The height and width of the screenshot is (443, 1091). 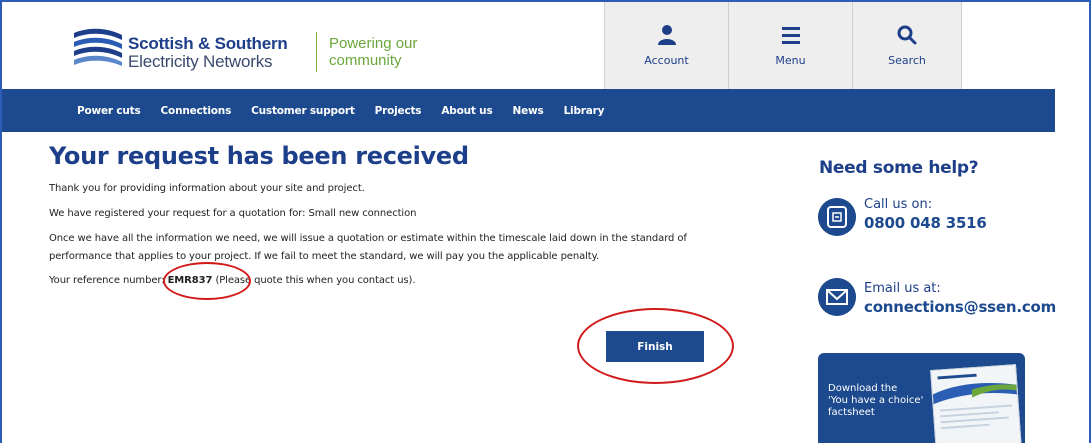 What do you see at coordinates (109, 111) in the screenshot?
I see `nav-item-power-cuts: Power cuts` at bounding box center [109, 111].